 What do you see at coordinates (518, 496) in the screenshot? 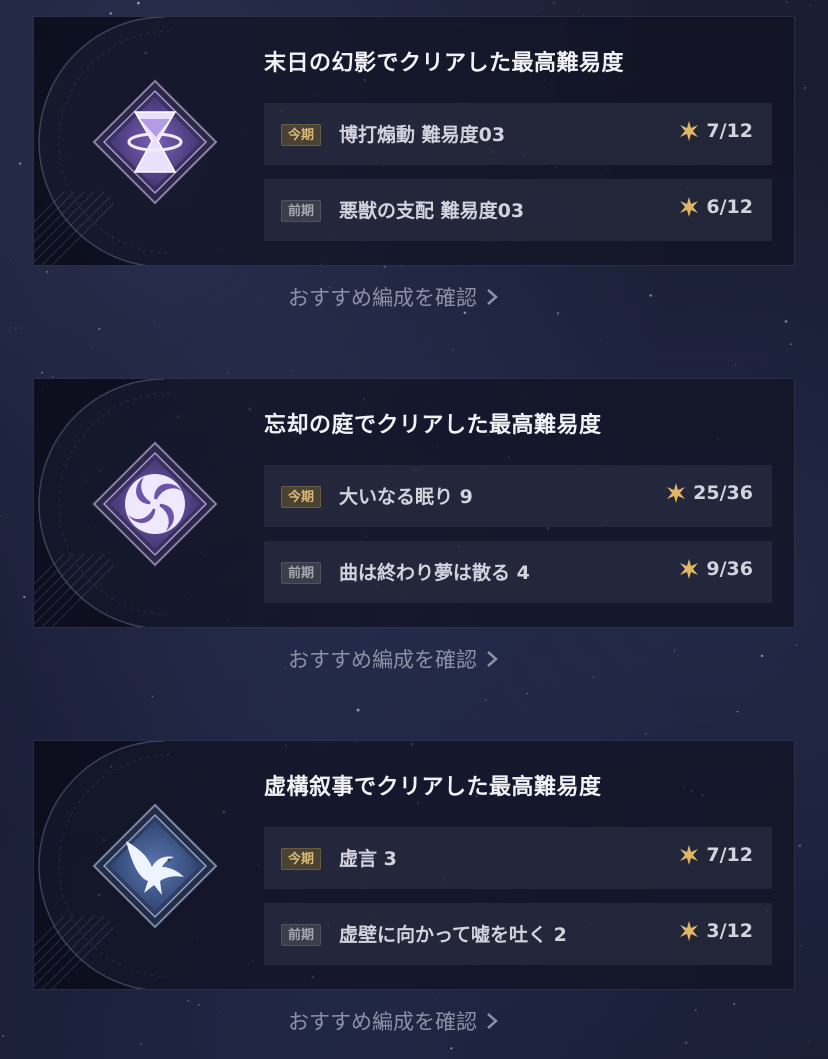
I see `current-period-row: 今期 大いなる眠り 9 25/36` at bounding box center [518, 496].